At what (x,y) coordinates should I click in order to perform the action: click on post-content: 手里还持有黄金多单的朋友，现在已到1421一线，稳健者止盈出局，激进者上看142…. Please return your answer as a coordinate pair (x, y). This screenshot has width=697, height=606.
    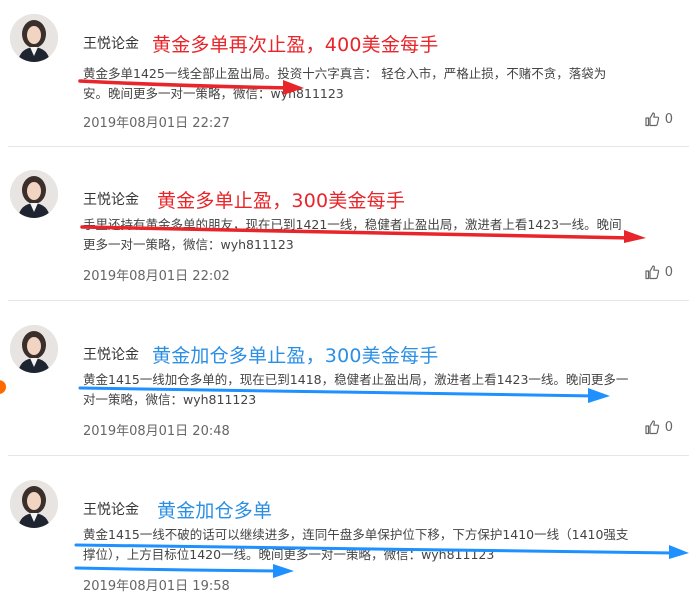
    Looking at the image, I should click on (352, 234).